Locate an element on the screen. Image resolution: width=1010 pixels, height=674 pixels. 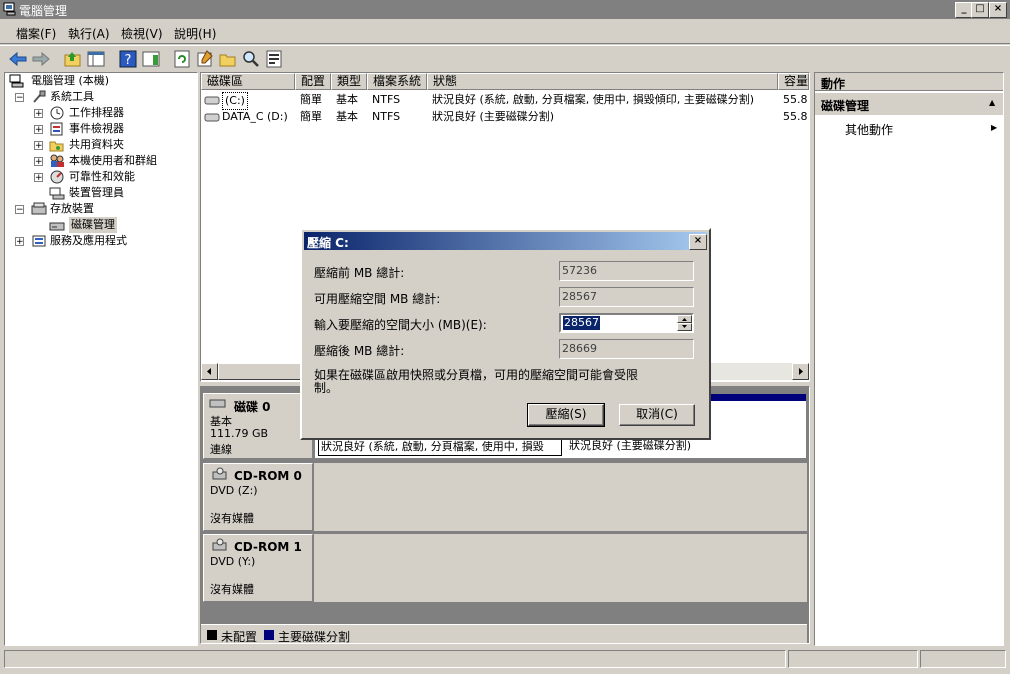
actions-section-disk-management: 磁碟管理 ▲ is located at coordinates (909, 104).